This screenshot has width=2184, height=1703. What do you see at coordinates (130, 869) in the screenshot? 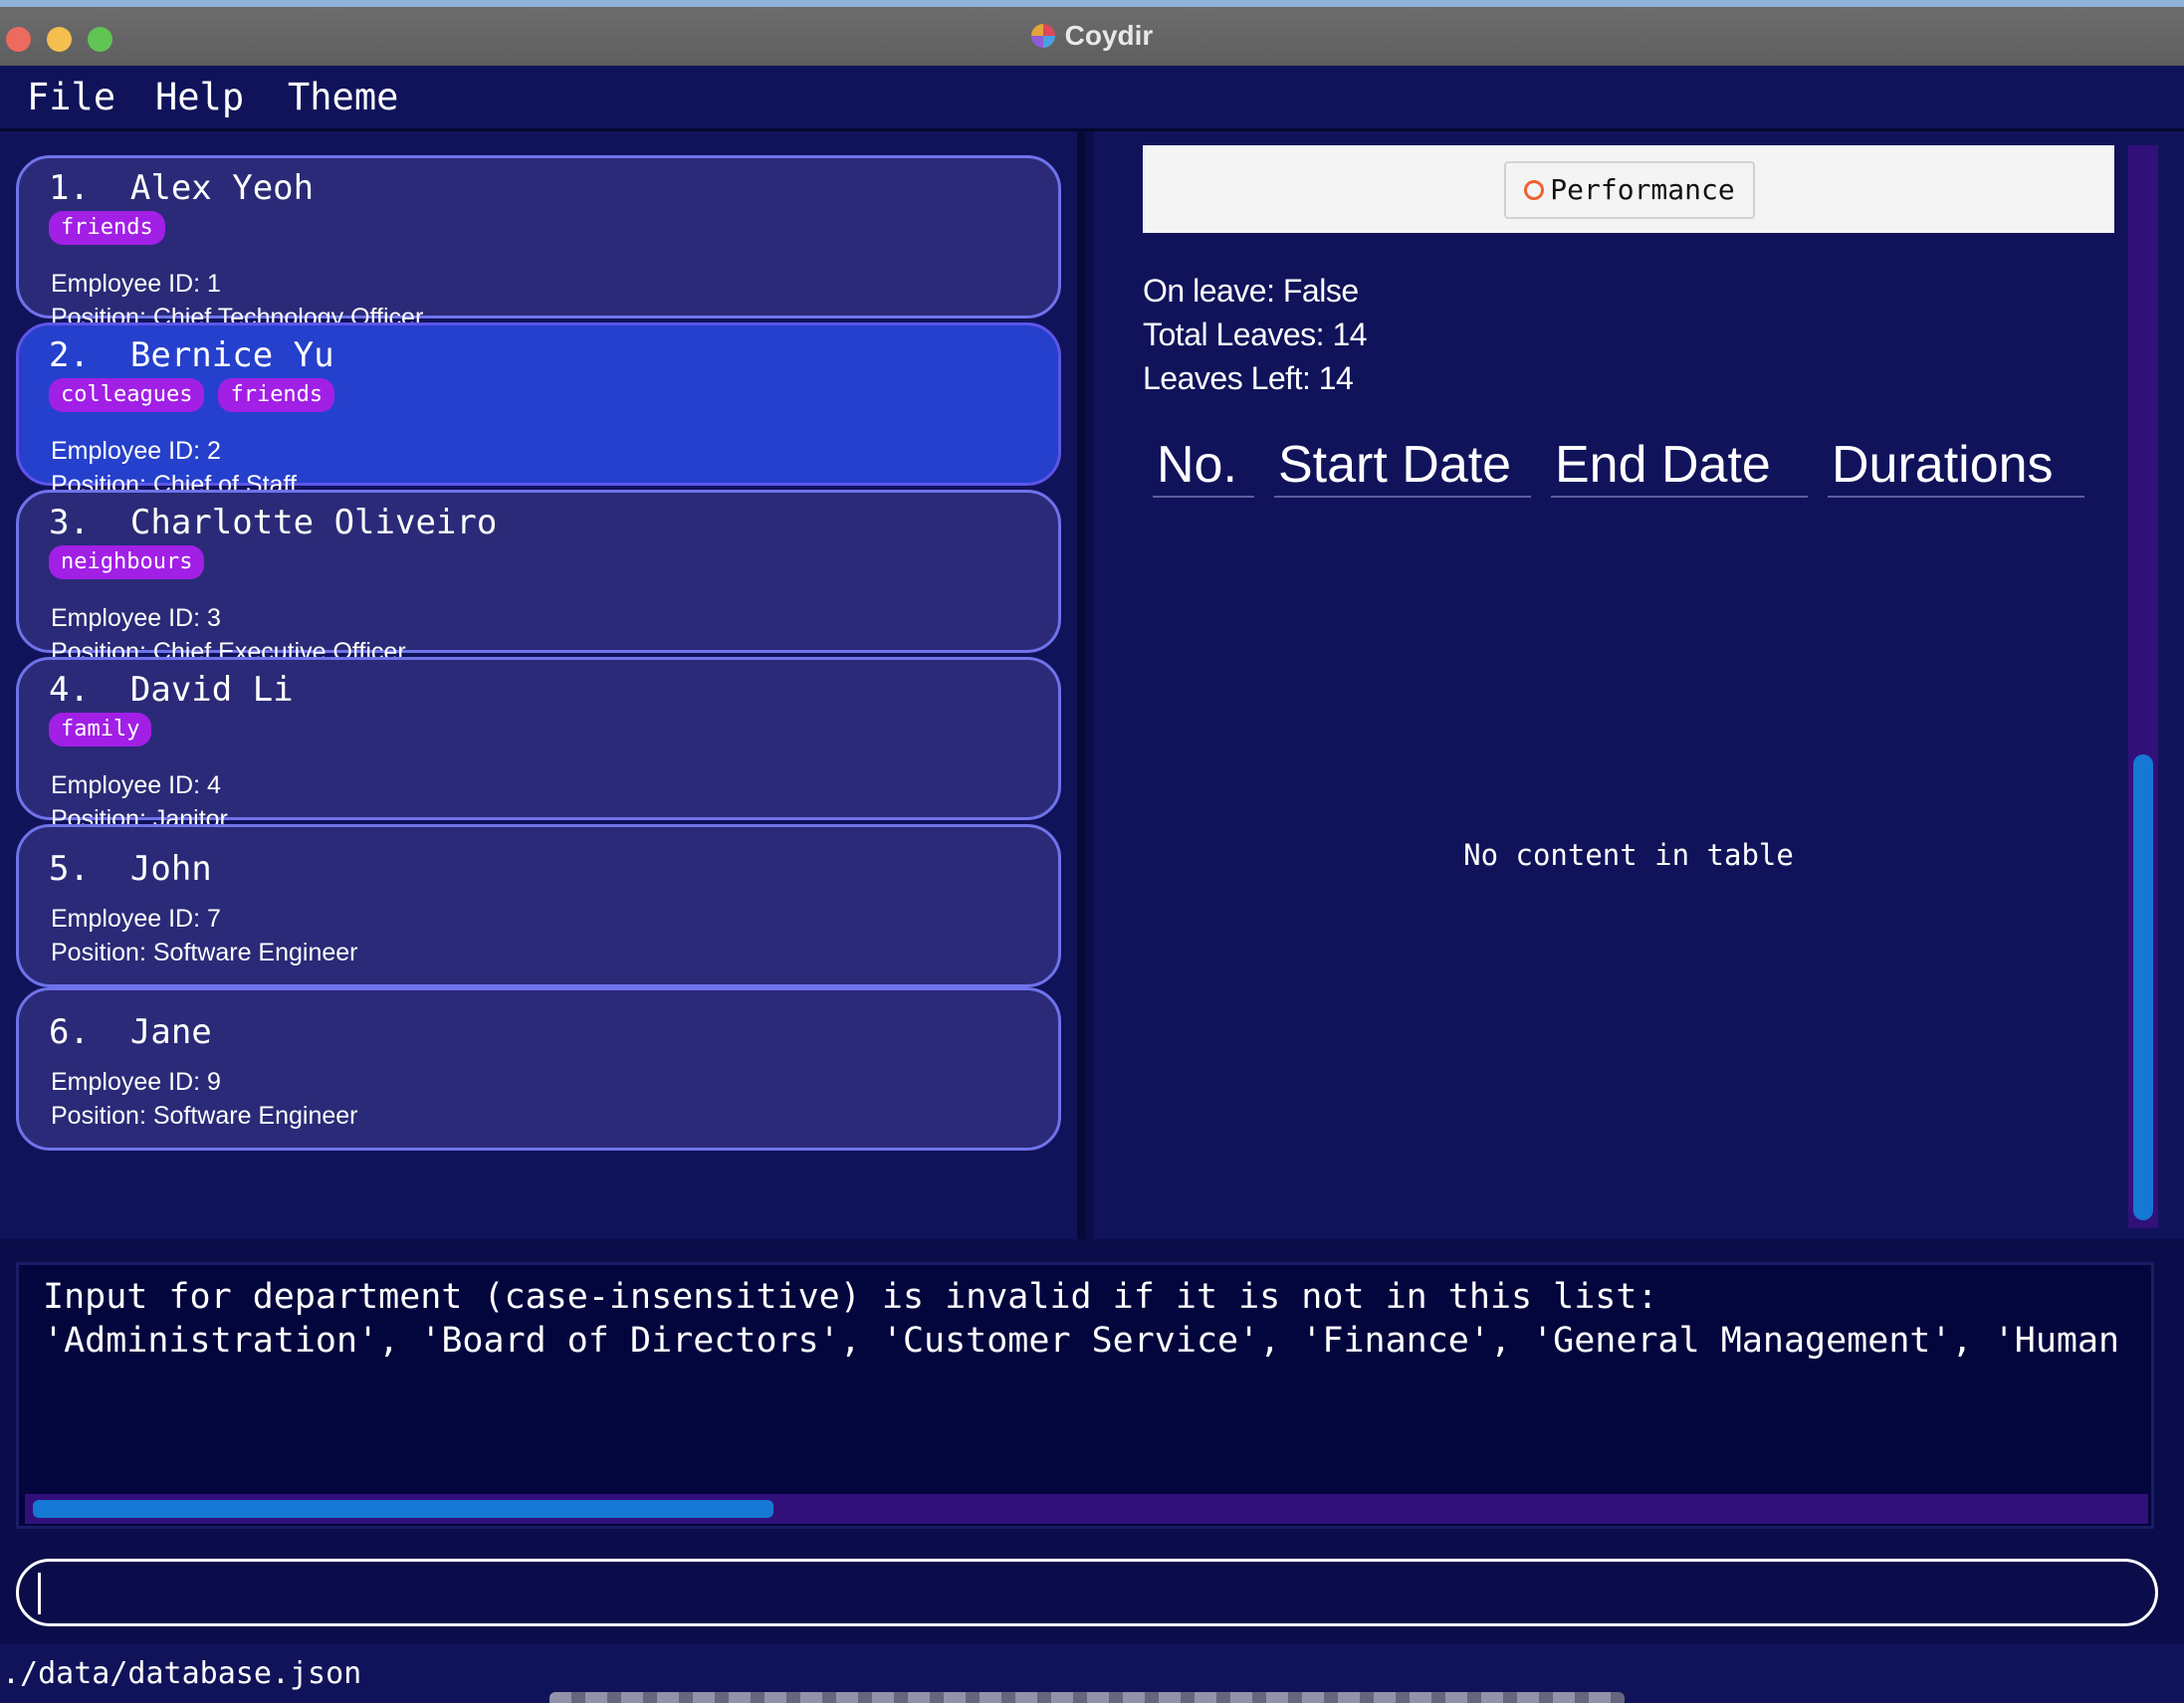
I see `employee-name: 5. John` at bounding box center [130, 869].